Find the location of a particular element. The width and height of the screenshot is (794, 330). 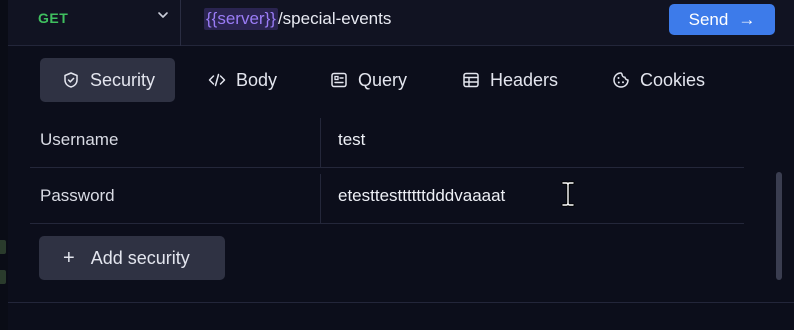

request-bar: GET {{server}}/special-events Send → is located at coordinates (401, 23).